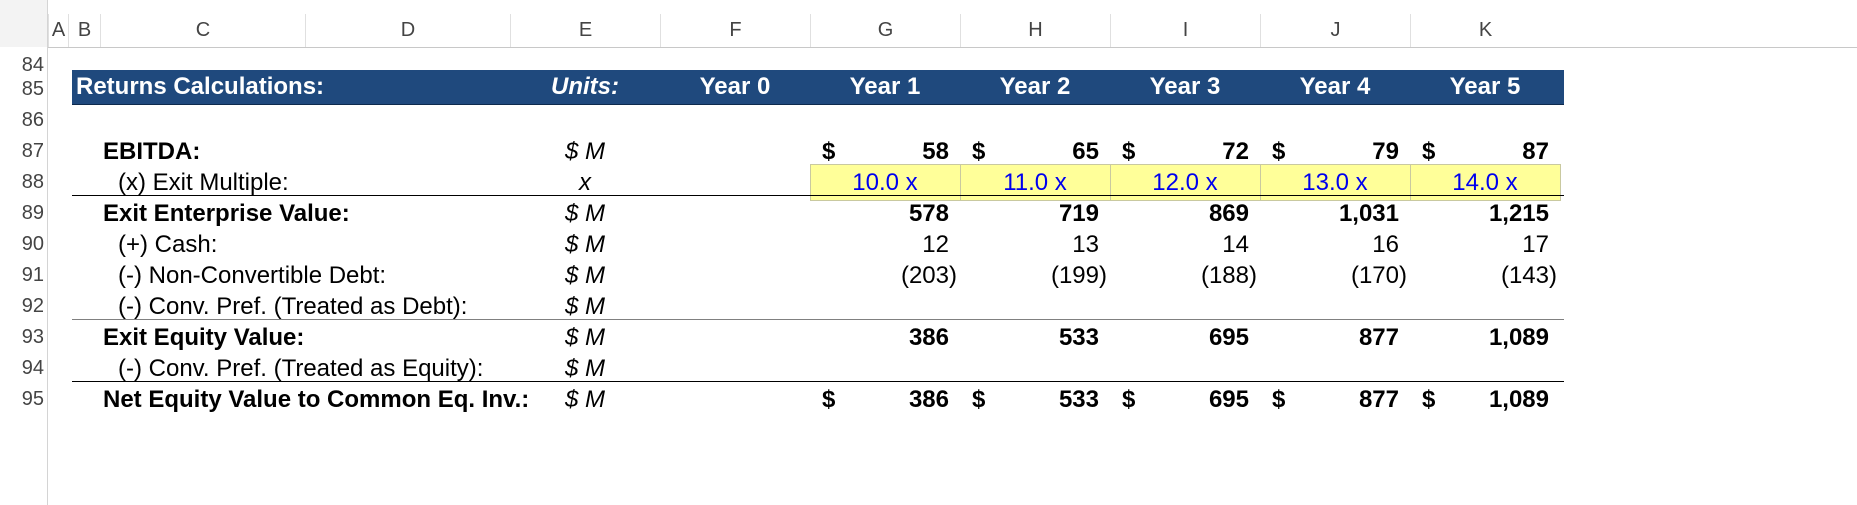 The width and height of the screenshot is (1857, 505). I want to click on column-header-g: G, so click(885, 30).